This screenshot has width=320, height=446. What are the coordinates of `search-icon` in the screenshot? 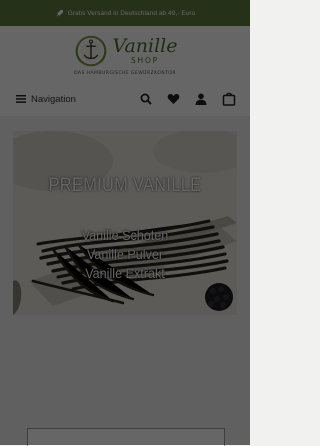 It's located at (146, 99).